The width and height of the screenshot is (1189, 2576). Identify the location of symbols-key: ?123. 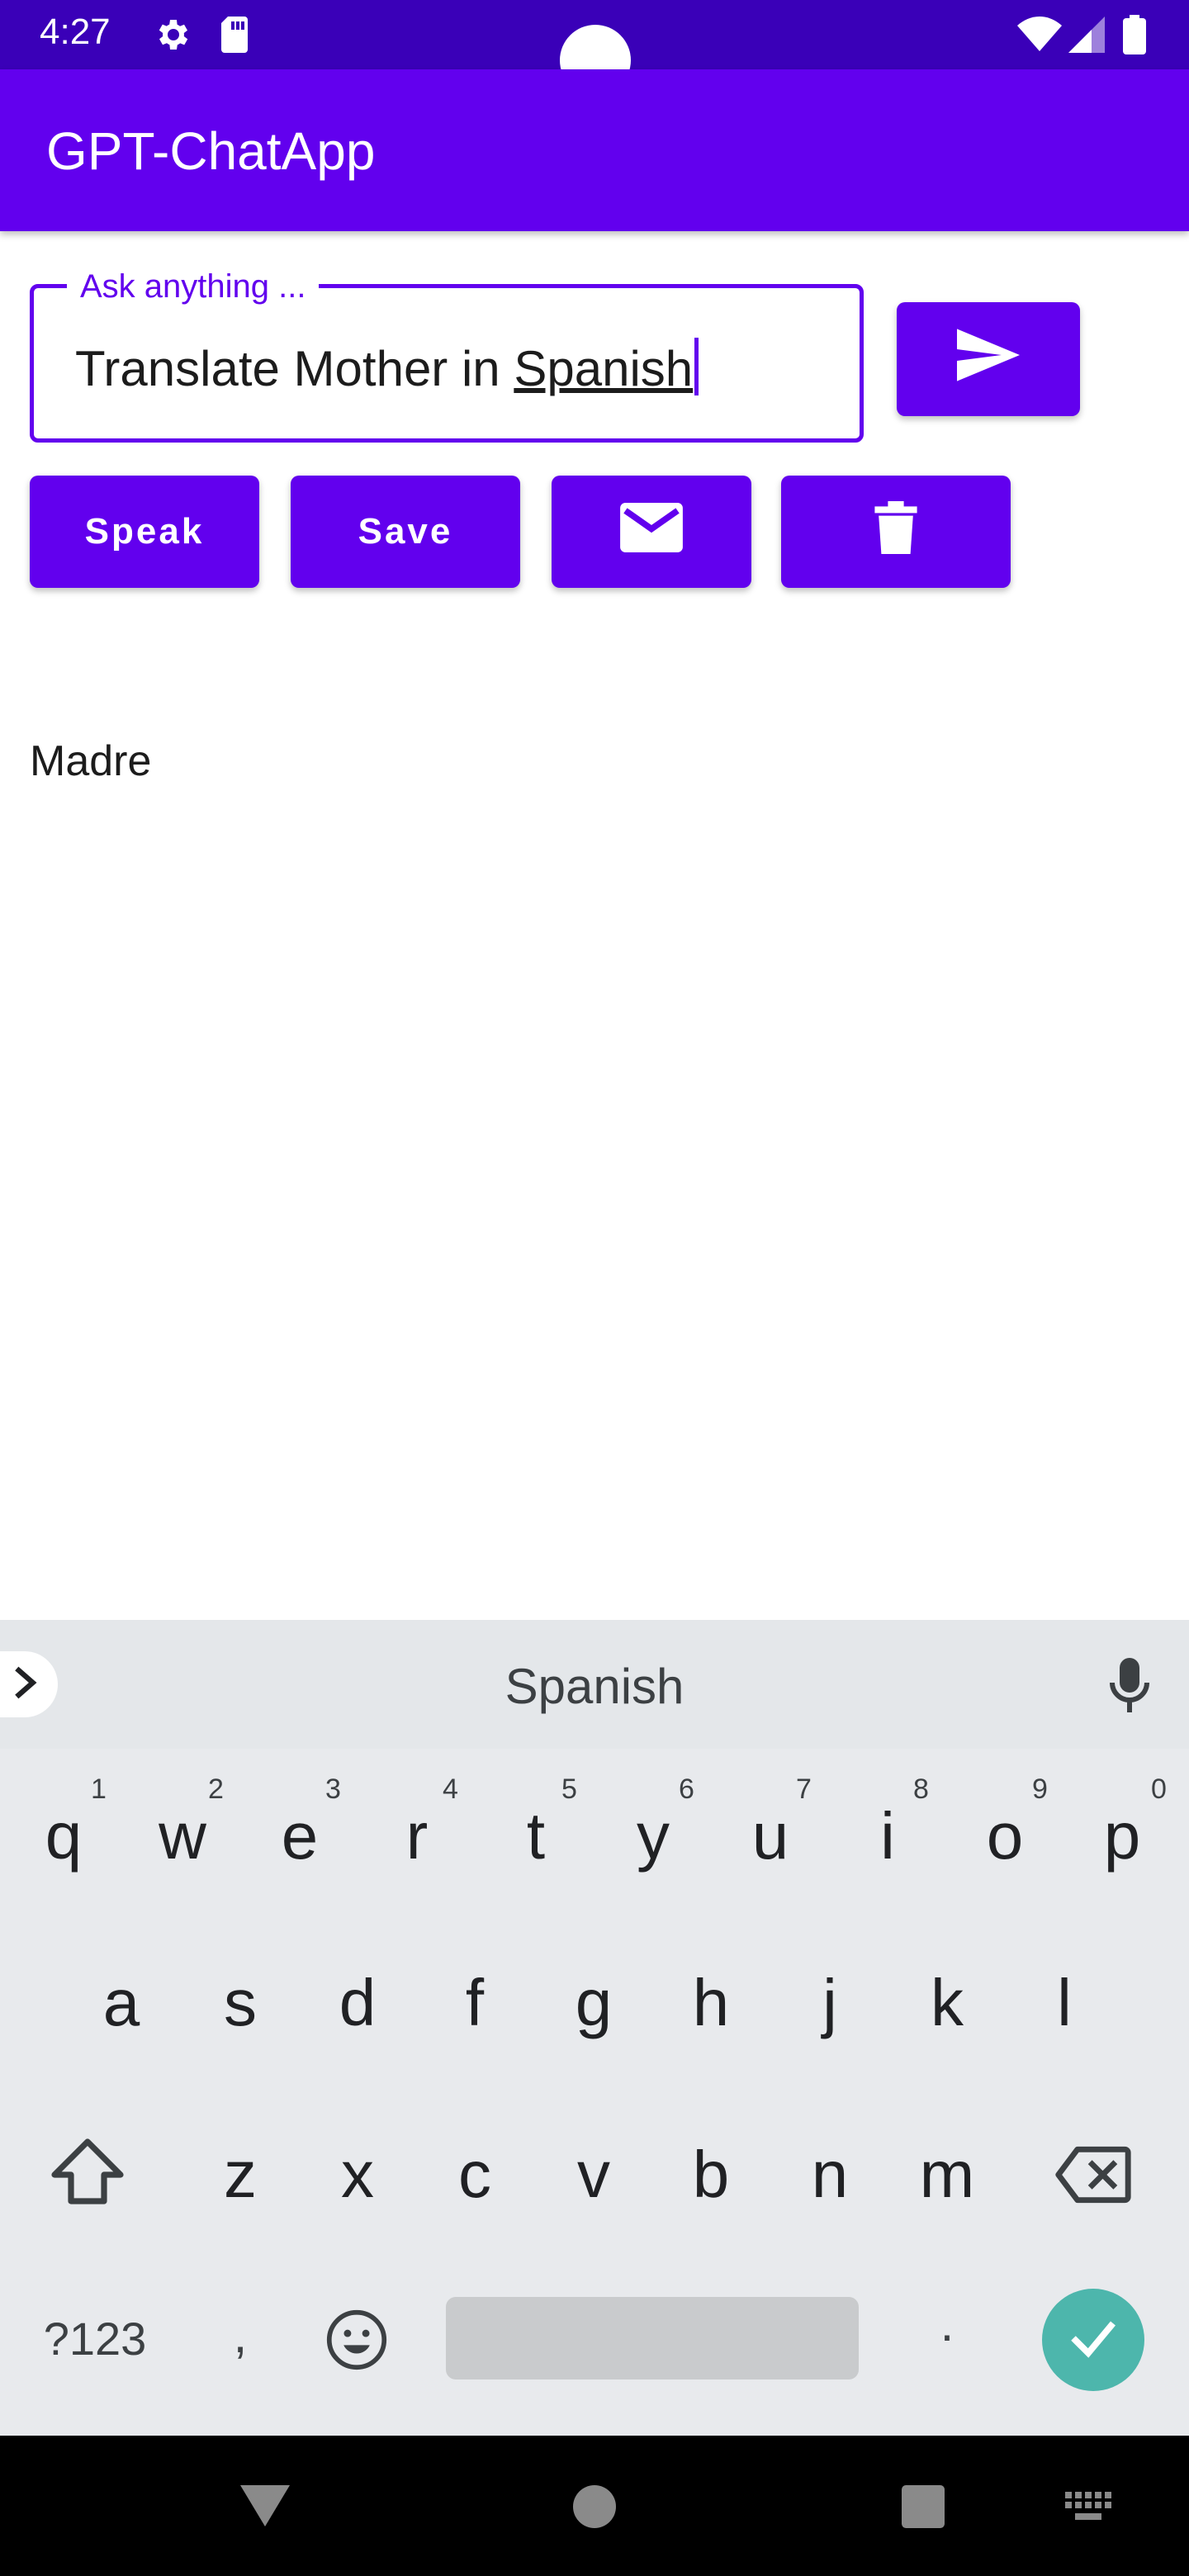
(95, 2338).